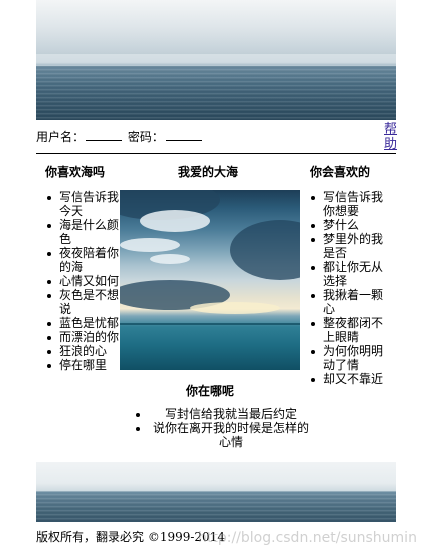 This screenshot has width=430, height=558. What do you see at coordinates (183, 136) in the screenshot?
I see `password-field` at bounding box center [183, 136].